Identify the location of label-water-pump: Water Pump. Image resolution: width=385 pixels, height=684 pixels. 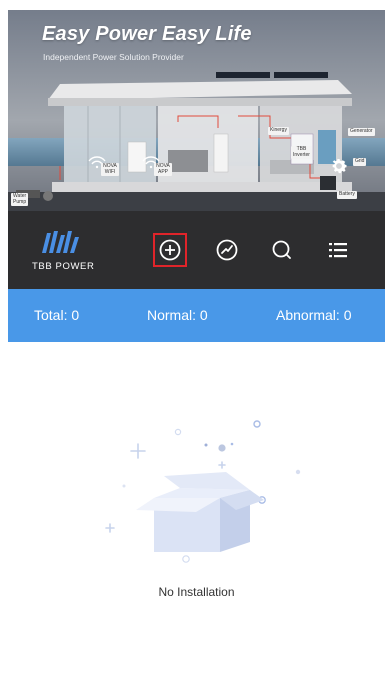
(20, 199).